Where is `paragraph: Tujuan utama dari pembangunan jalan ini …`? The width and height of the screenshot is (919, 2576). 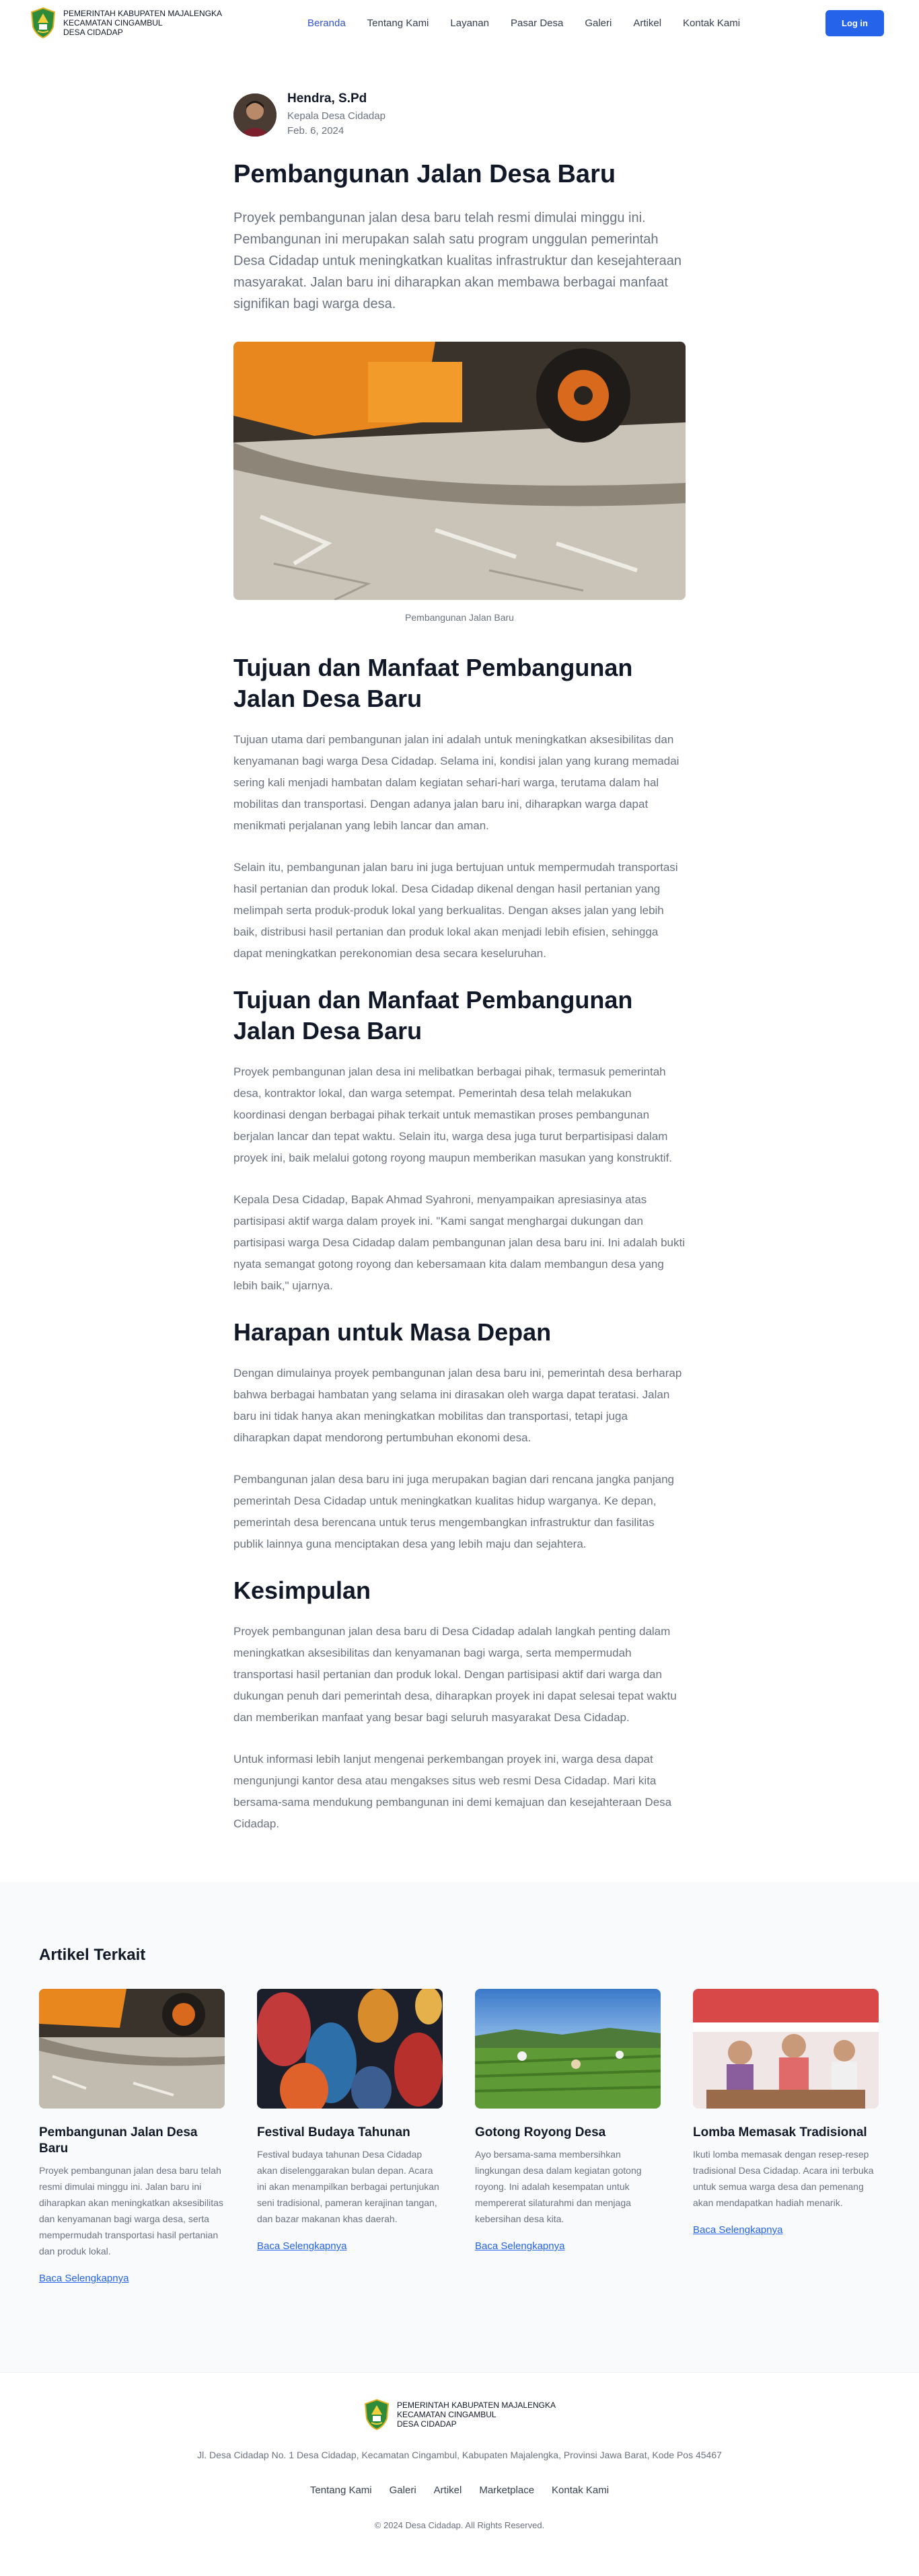
paragraph: Tujuan utama dari pembangunan jalan ini … is located at coordinates (456, 782).